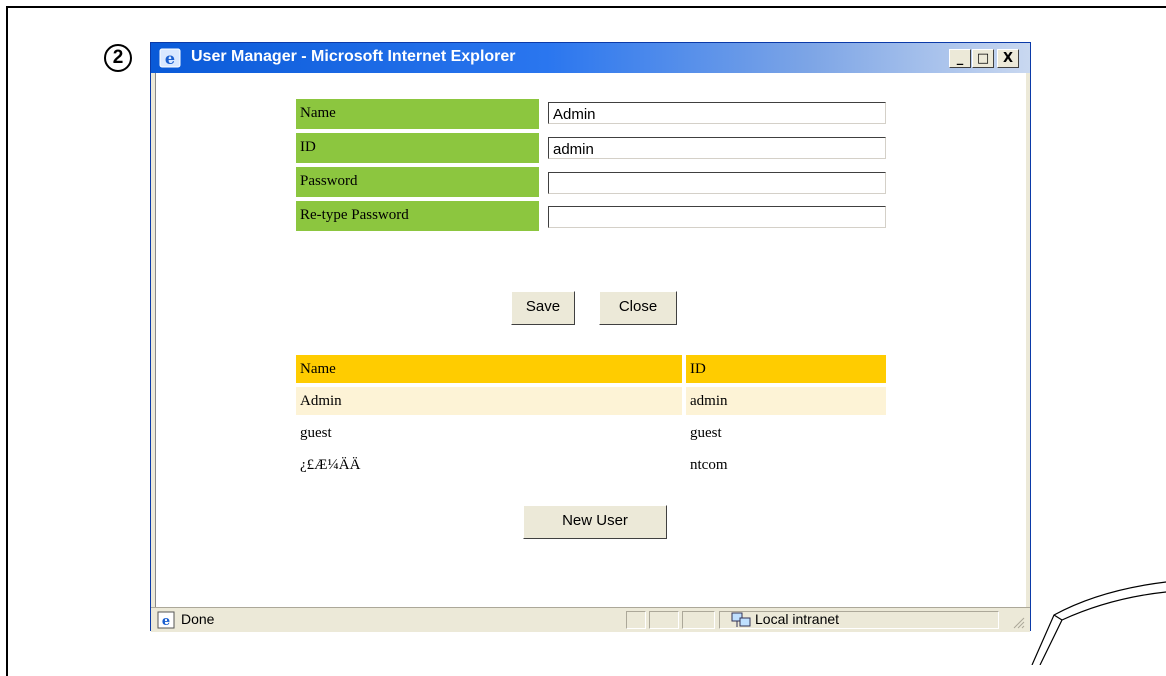 This screenshot has height=676, width=1166. What do you see at coordinates (1098, 623) in the screenshot?
I see `page-curl-decoration` at bounding box center [1098, 623].